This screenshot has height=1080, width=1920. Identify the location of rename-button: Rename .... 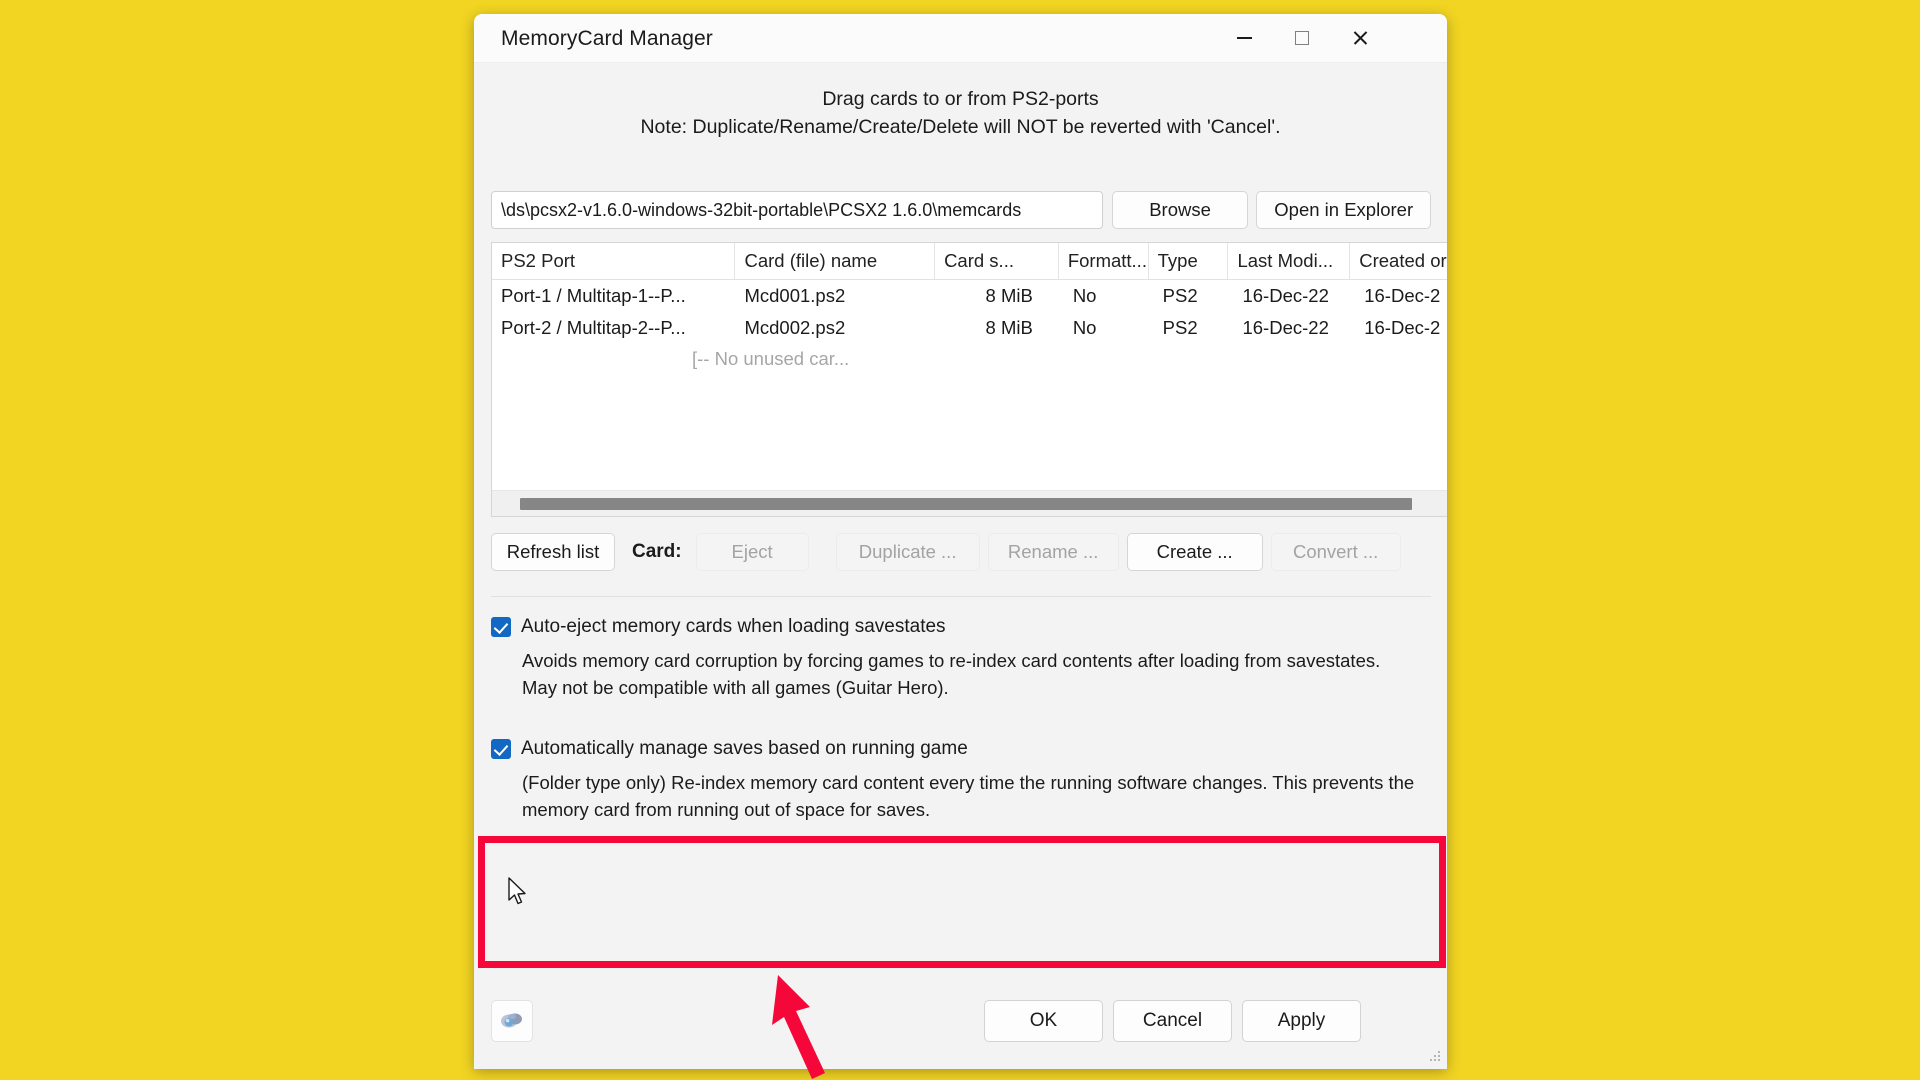
(1053, 552).